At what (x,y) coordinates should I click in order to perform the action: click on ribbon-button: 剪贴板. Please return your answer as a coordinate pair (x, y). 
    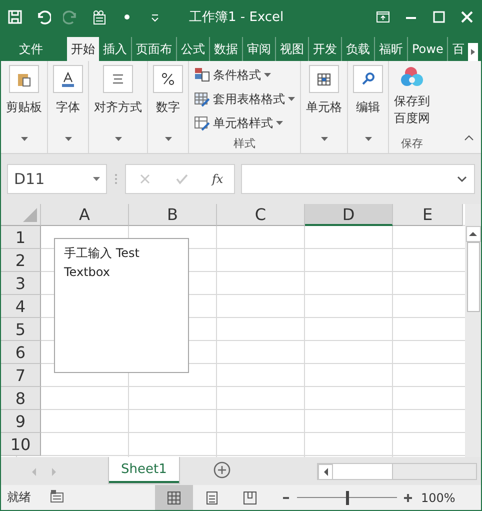
    Looking at the image, I should click on (24, 107).